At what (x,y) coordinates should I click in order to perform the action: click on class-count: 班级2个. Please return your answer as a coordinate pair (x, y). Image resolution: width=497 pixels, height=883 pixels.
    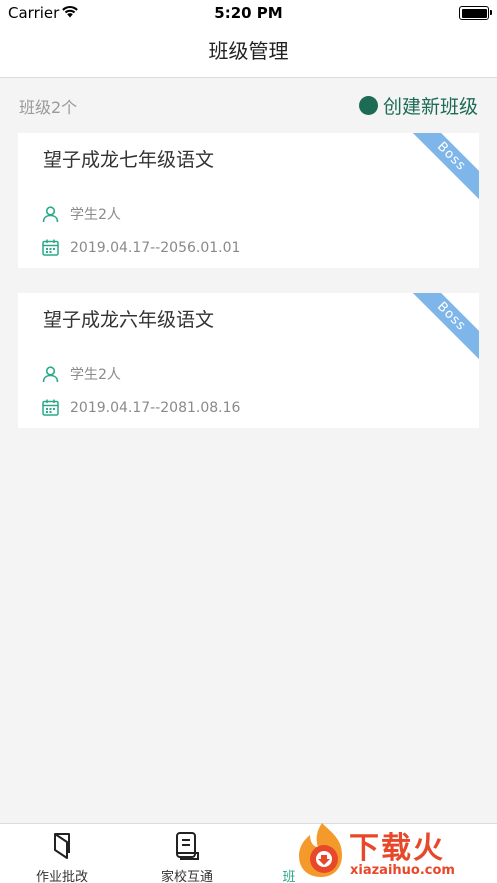
    Looking at the image, I should click on (48, 107).